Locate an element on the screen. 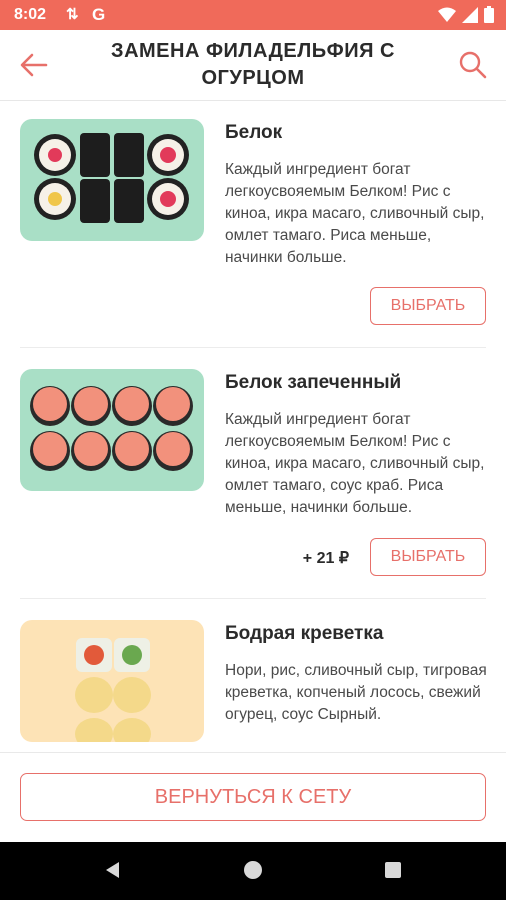 This screenshot has width=506, height=900. sync-arrows-icon: ⇅ is located at coordinates (72, 14).